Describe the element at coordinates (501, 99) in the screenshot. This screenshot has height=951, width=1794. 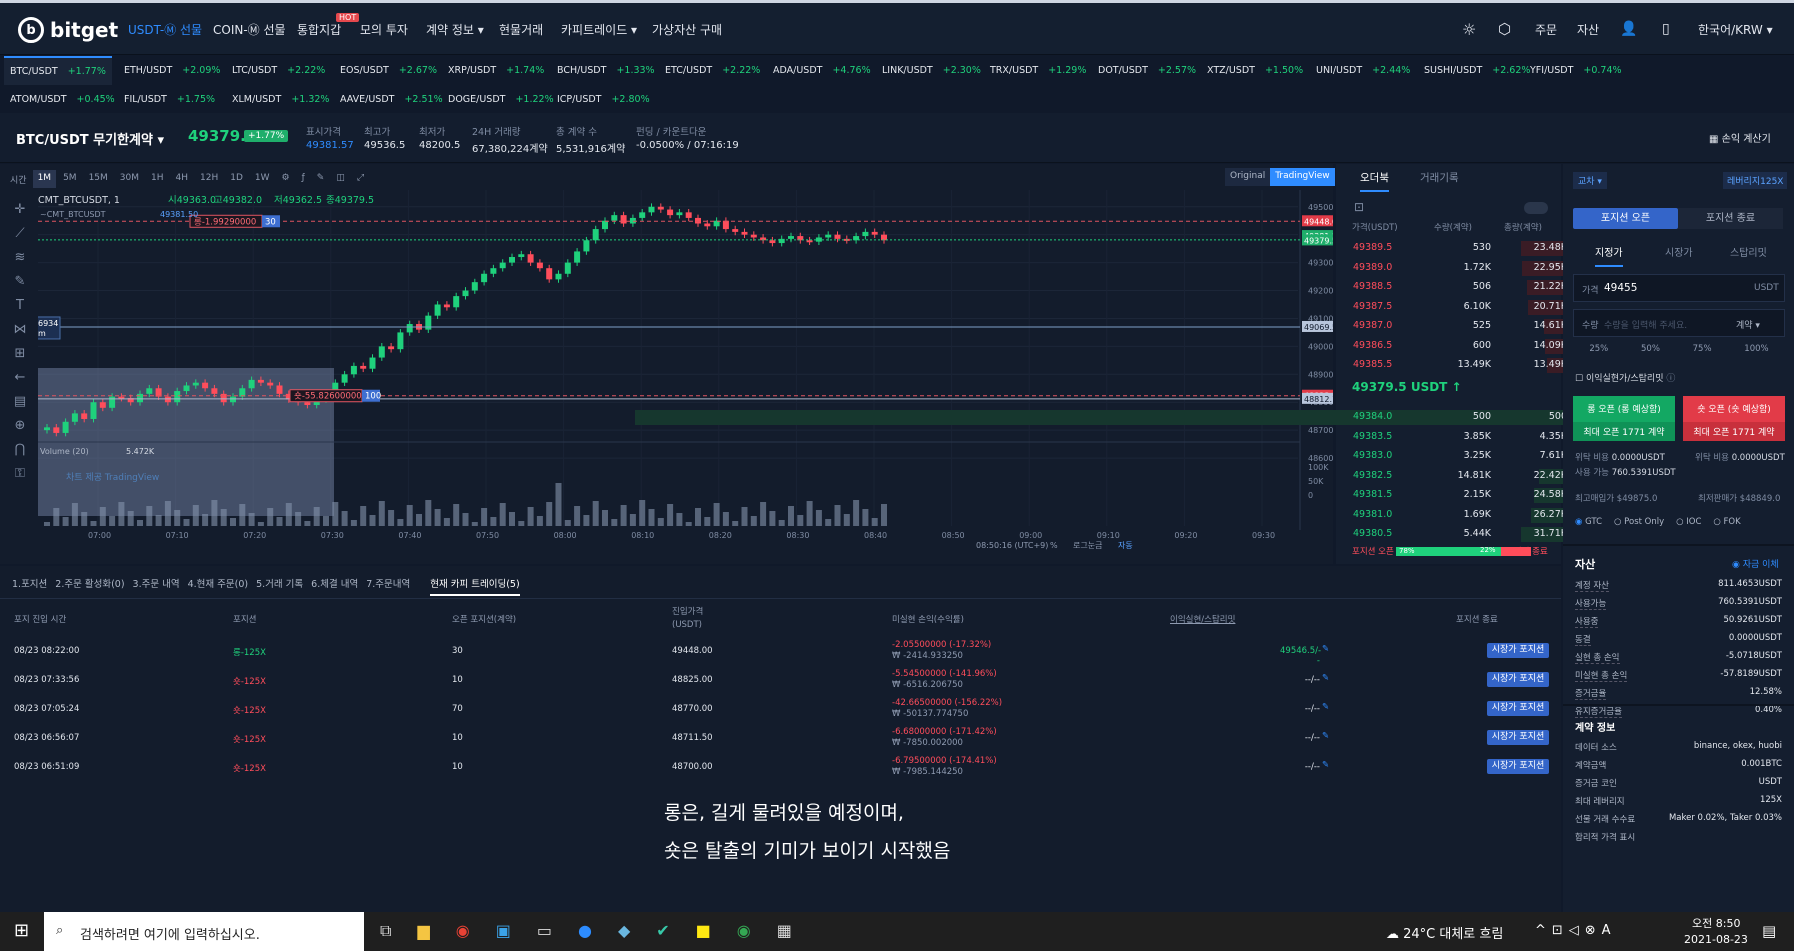
I see `ticker-doge-usdt: DOGE/USDT +1.22%` at that location.